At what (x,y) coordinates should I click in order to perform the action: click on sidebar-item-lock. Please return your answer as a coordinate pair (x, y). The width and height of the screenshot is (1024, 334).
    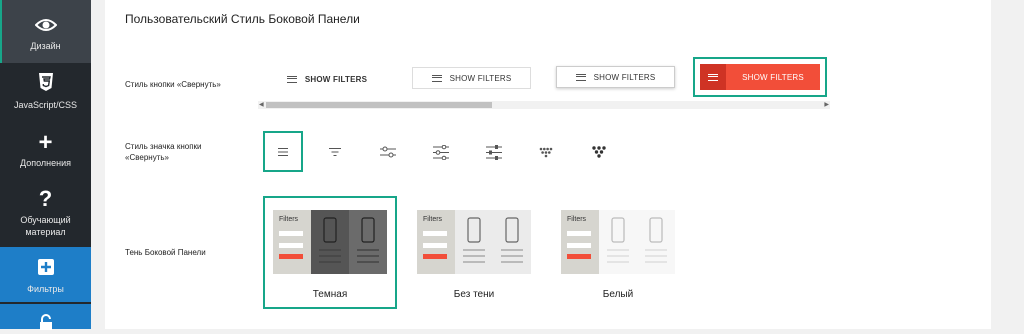
    Looking at the image, I should click on (45, 317).